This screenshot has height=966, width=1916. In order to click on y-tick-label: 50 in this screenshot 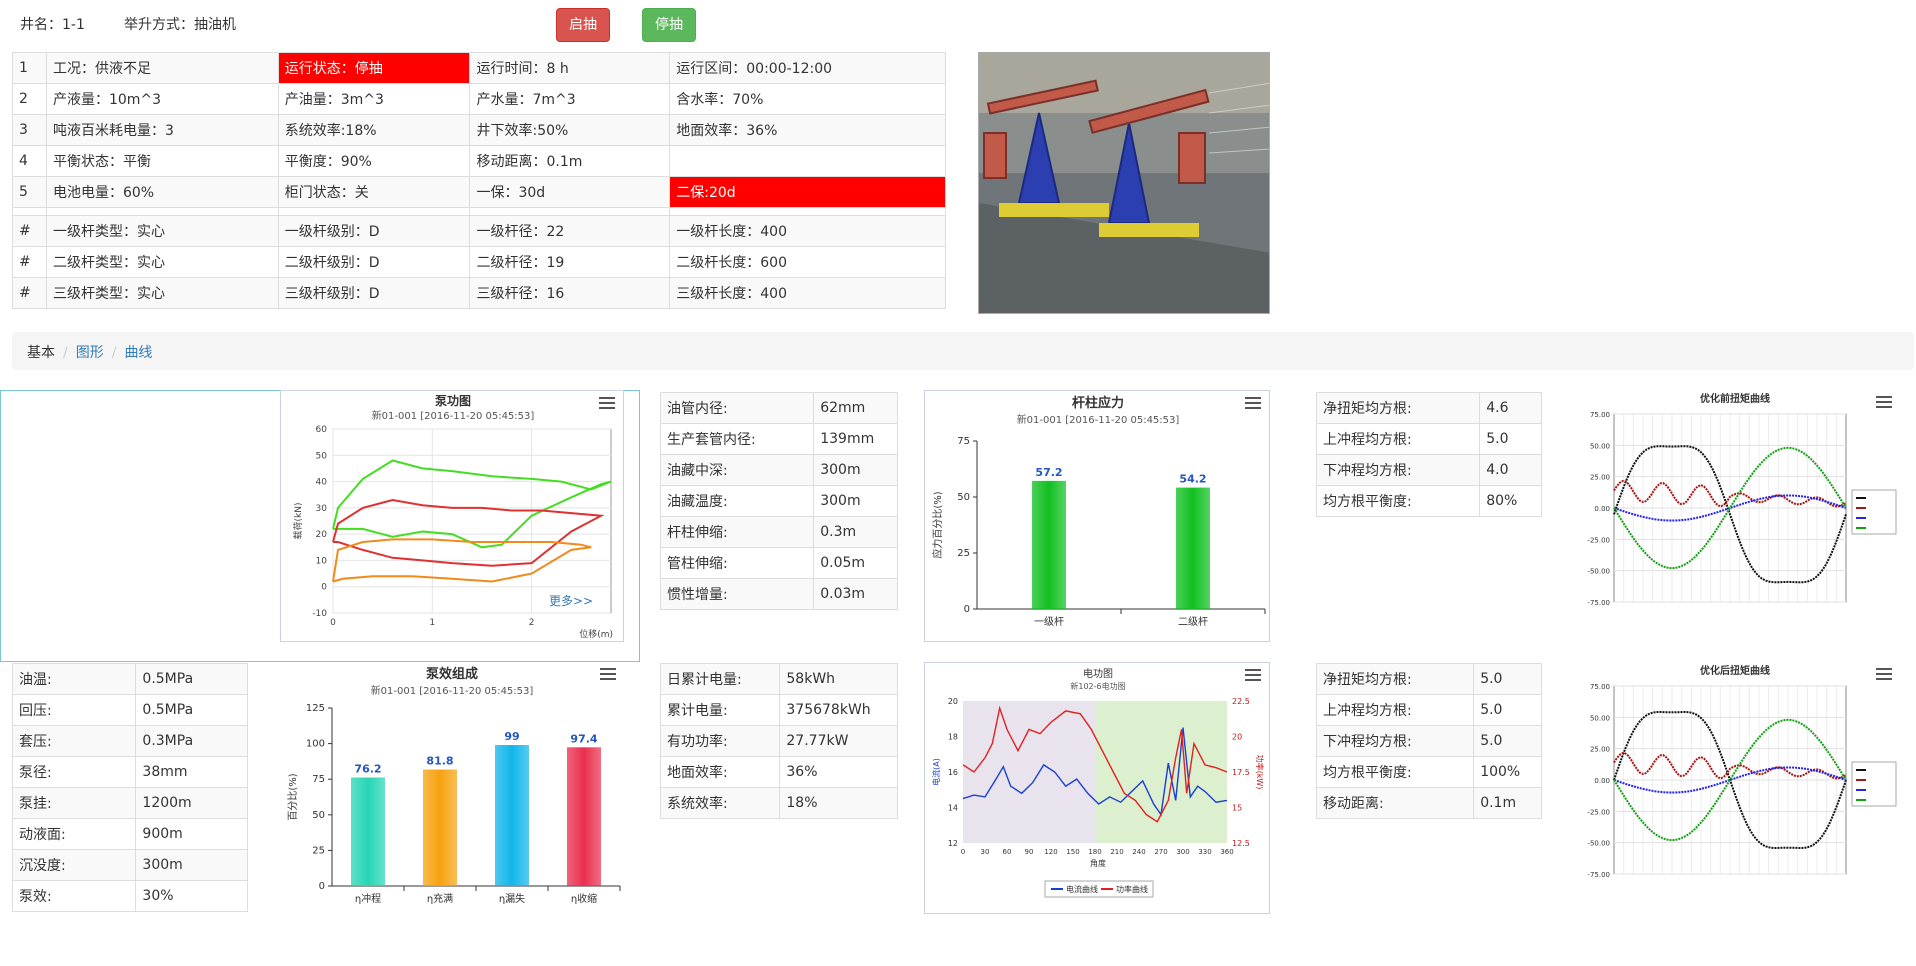, I will do `click(963, 497)`.